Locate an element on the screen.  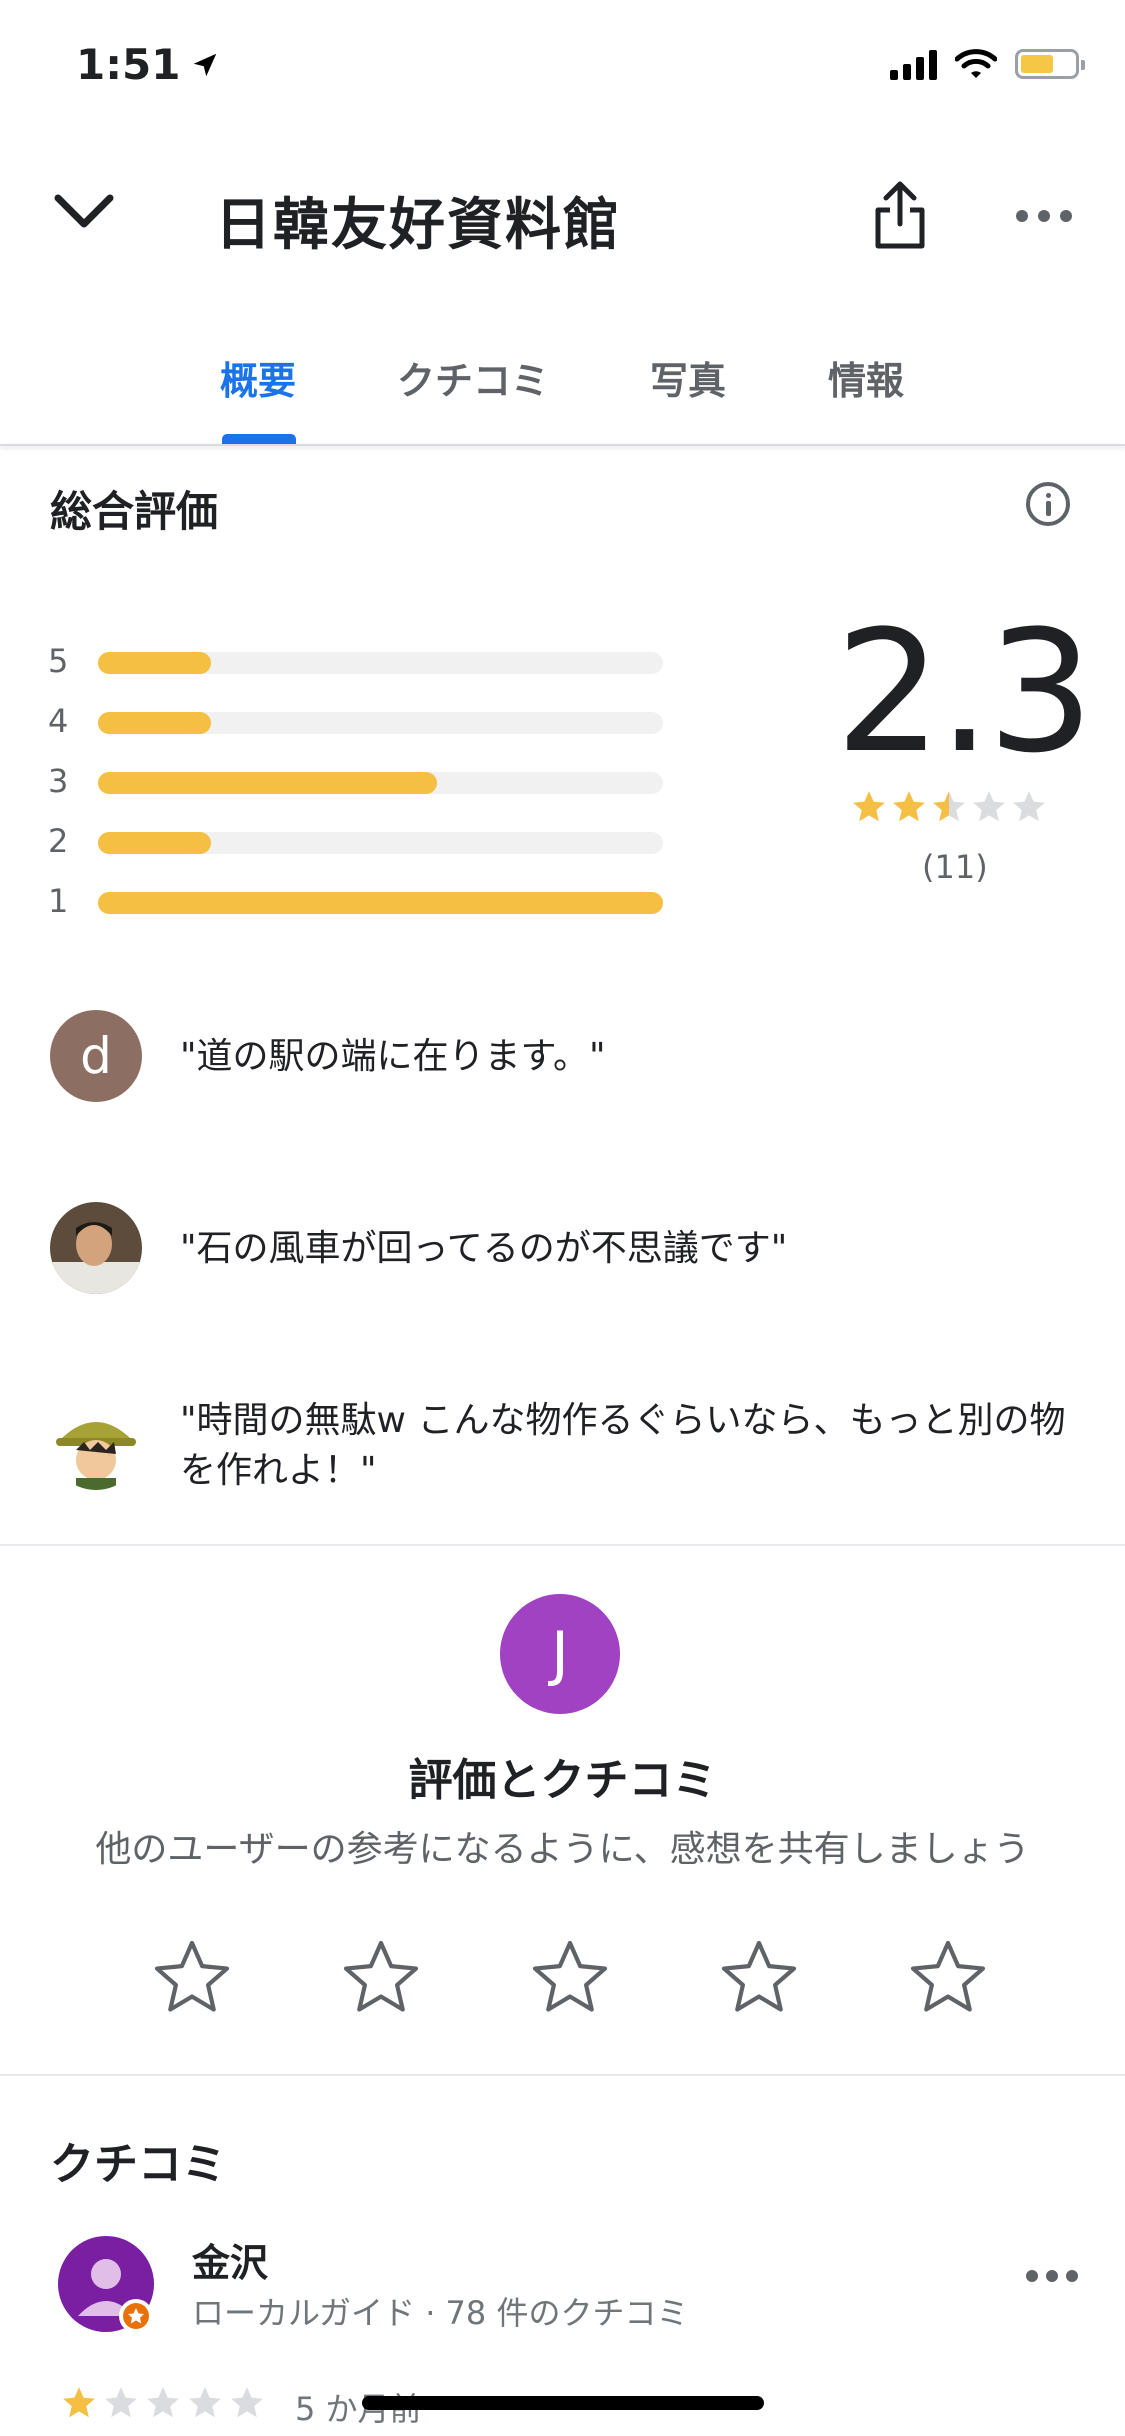
time-text: 1:51 is located at coordinates (128, 64).